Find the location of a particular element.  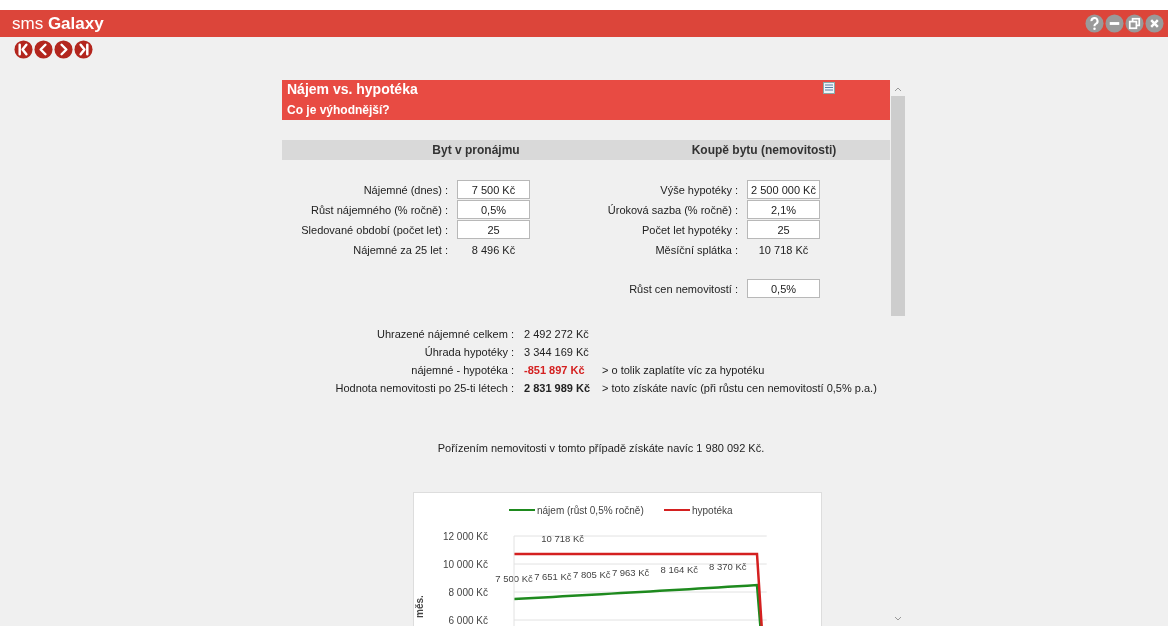

input-field: 7 500 Kč is located at coordinates (493, 189).